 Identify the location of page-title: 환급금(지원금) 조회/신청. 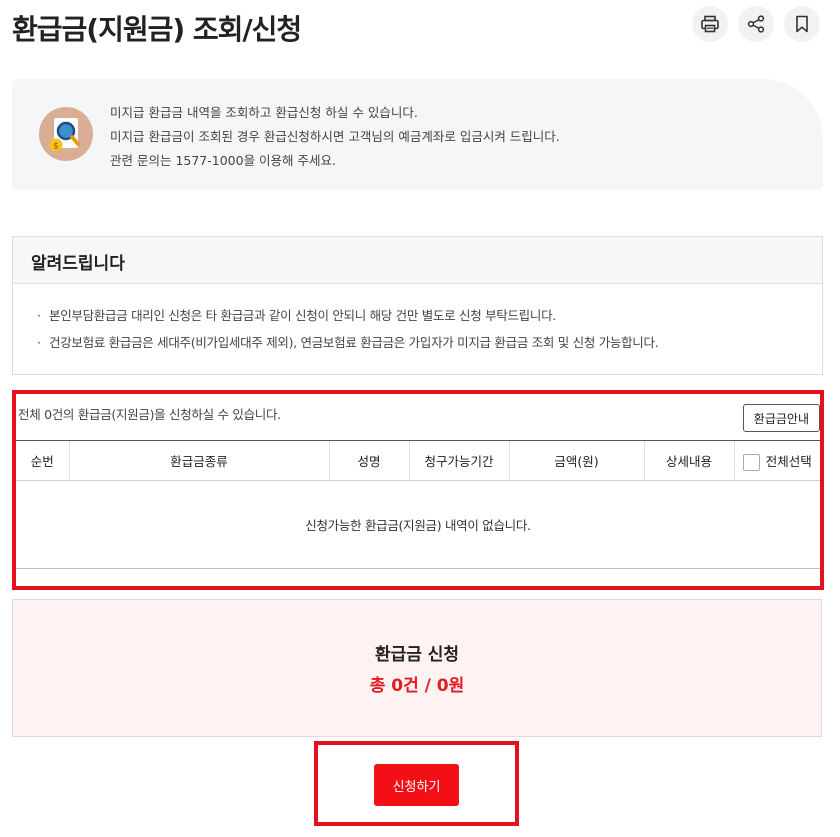
(157, 29).